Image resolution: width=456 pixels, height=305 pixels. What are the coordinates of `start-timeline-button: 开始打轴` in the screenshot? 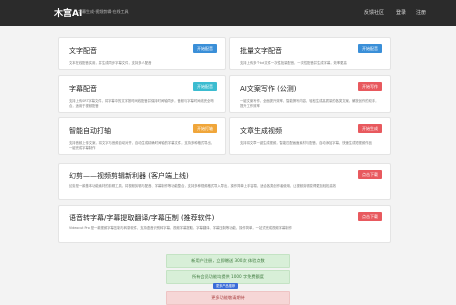 It's located at (205, 128).